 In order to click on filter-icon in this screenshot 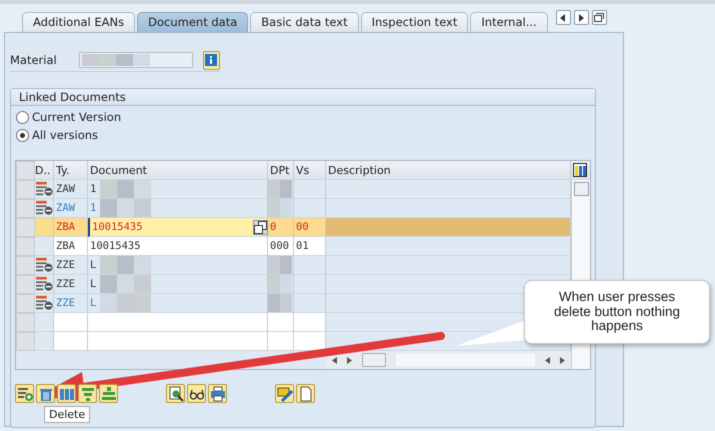, I will do `click(87, 393)`.